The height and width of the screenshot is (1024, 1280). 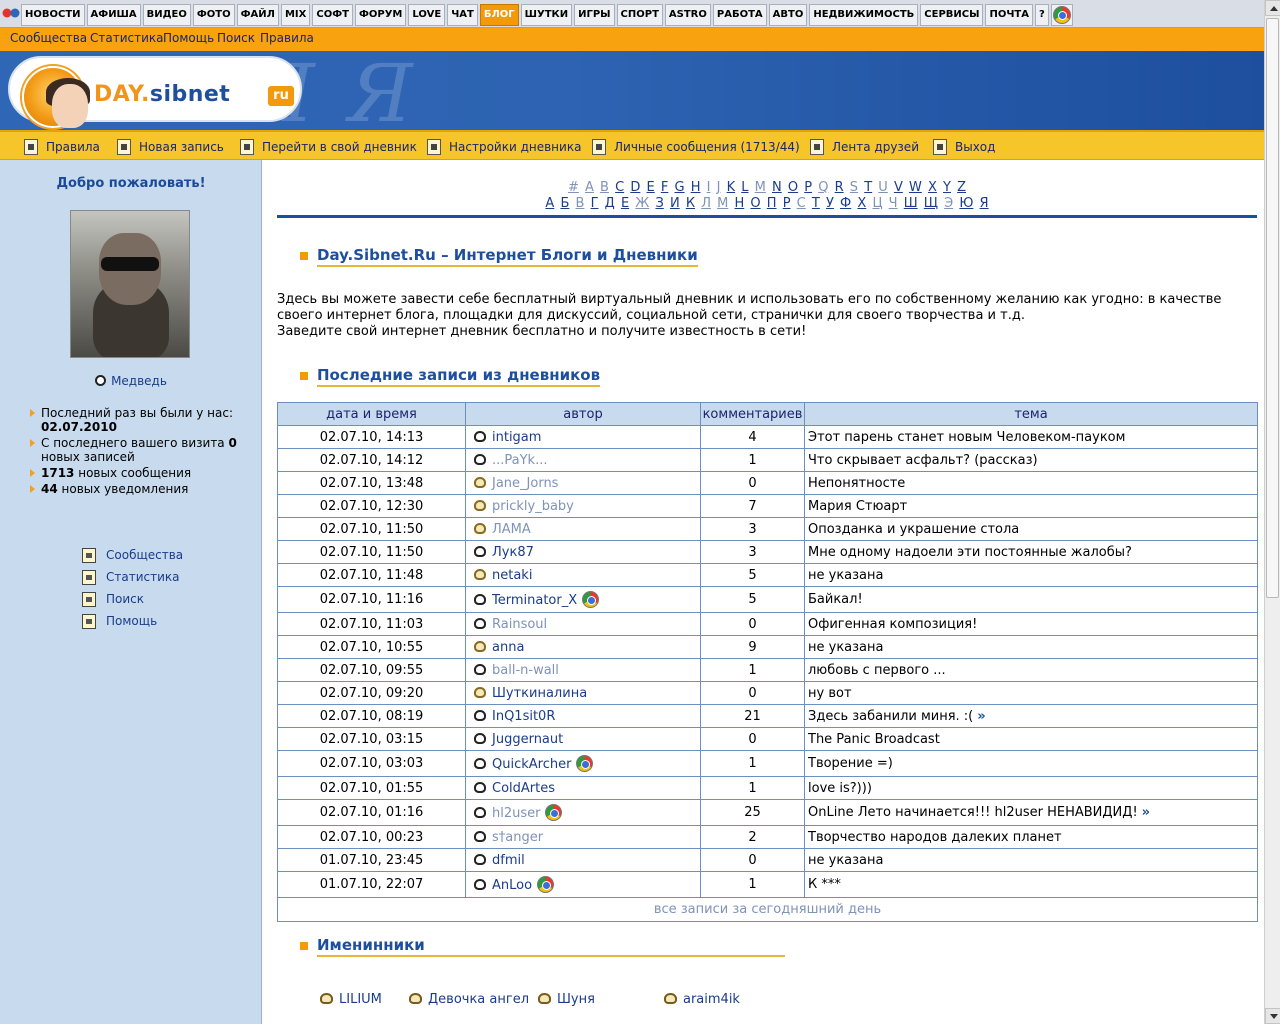 I want to click on alphabet-letter: G, so click(x=679, y=187).